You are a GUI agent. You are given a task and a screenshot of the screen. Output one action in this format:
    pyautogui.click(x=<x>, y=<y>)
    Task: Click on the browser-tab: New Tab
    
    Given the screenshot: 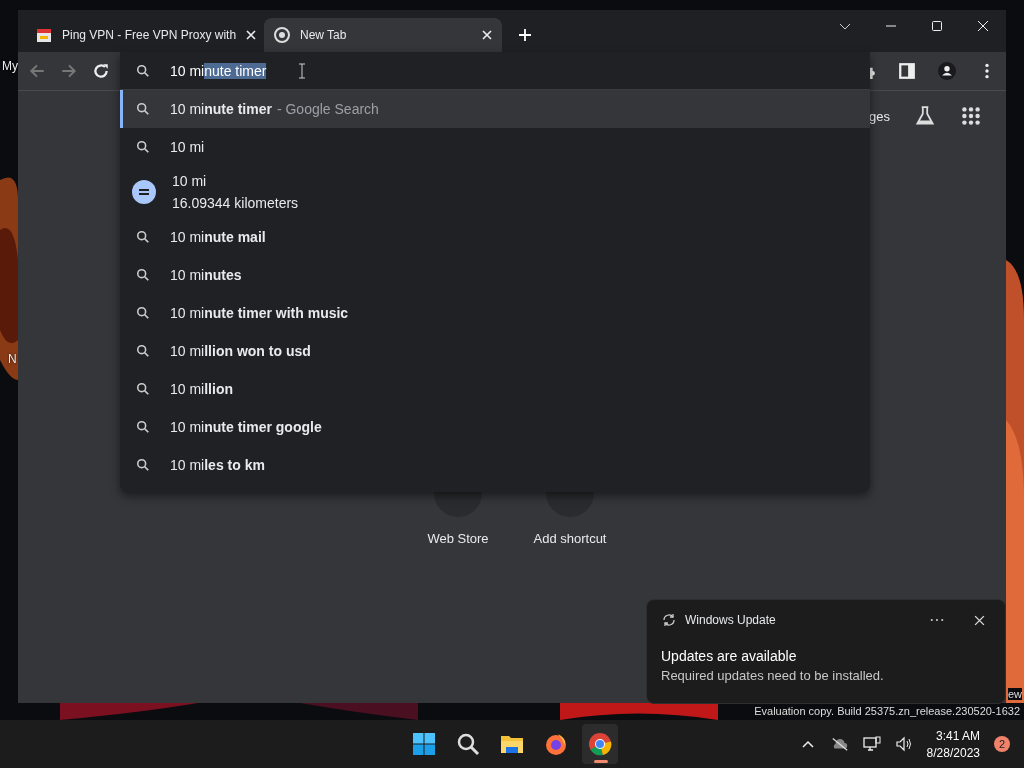 What is the action you would take?
    pyautogui.click(x=383, y=35)
    